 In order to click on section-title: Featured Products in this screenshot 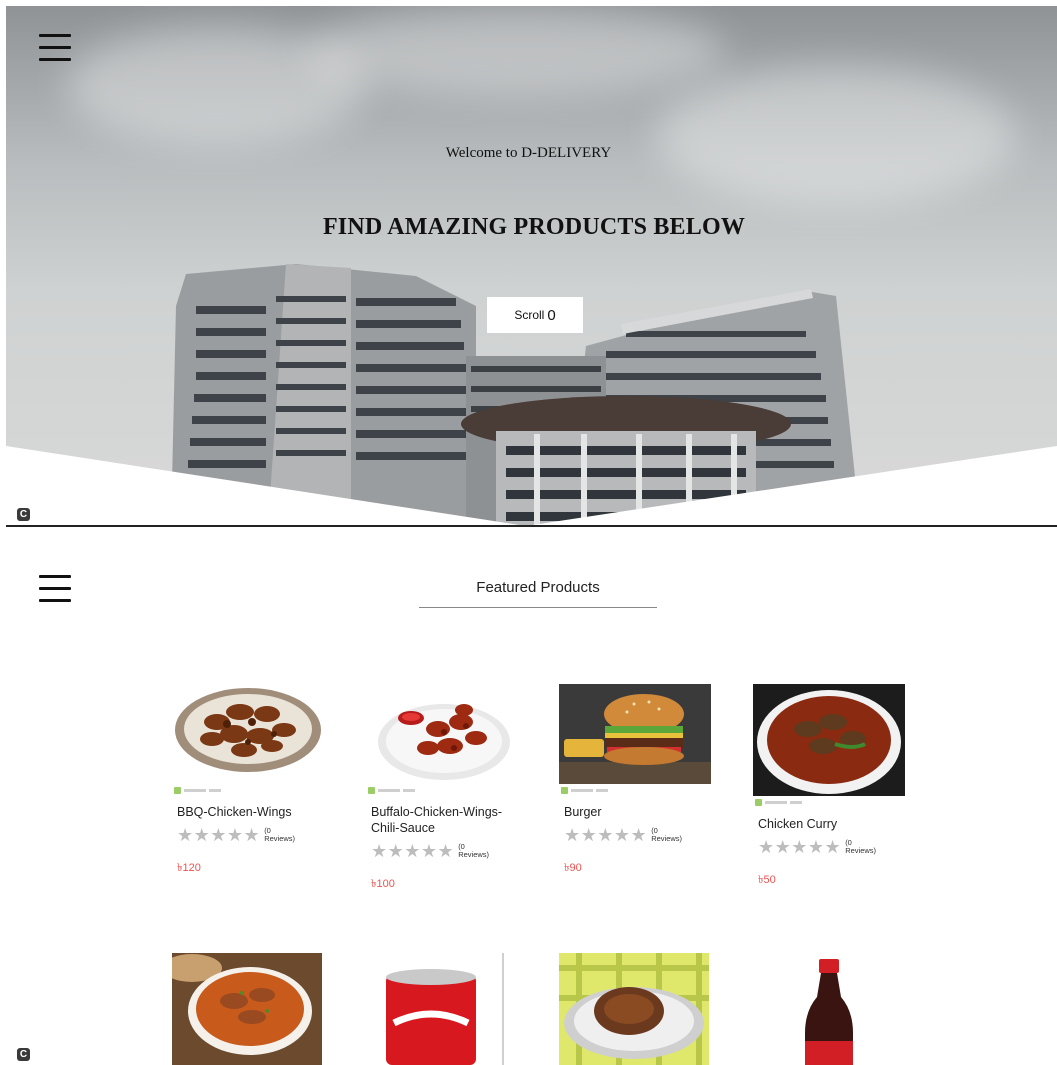, I will do `click(538, 587)`.